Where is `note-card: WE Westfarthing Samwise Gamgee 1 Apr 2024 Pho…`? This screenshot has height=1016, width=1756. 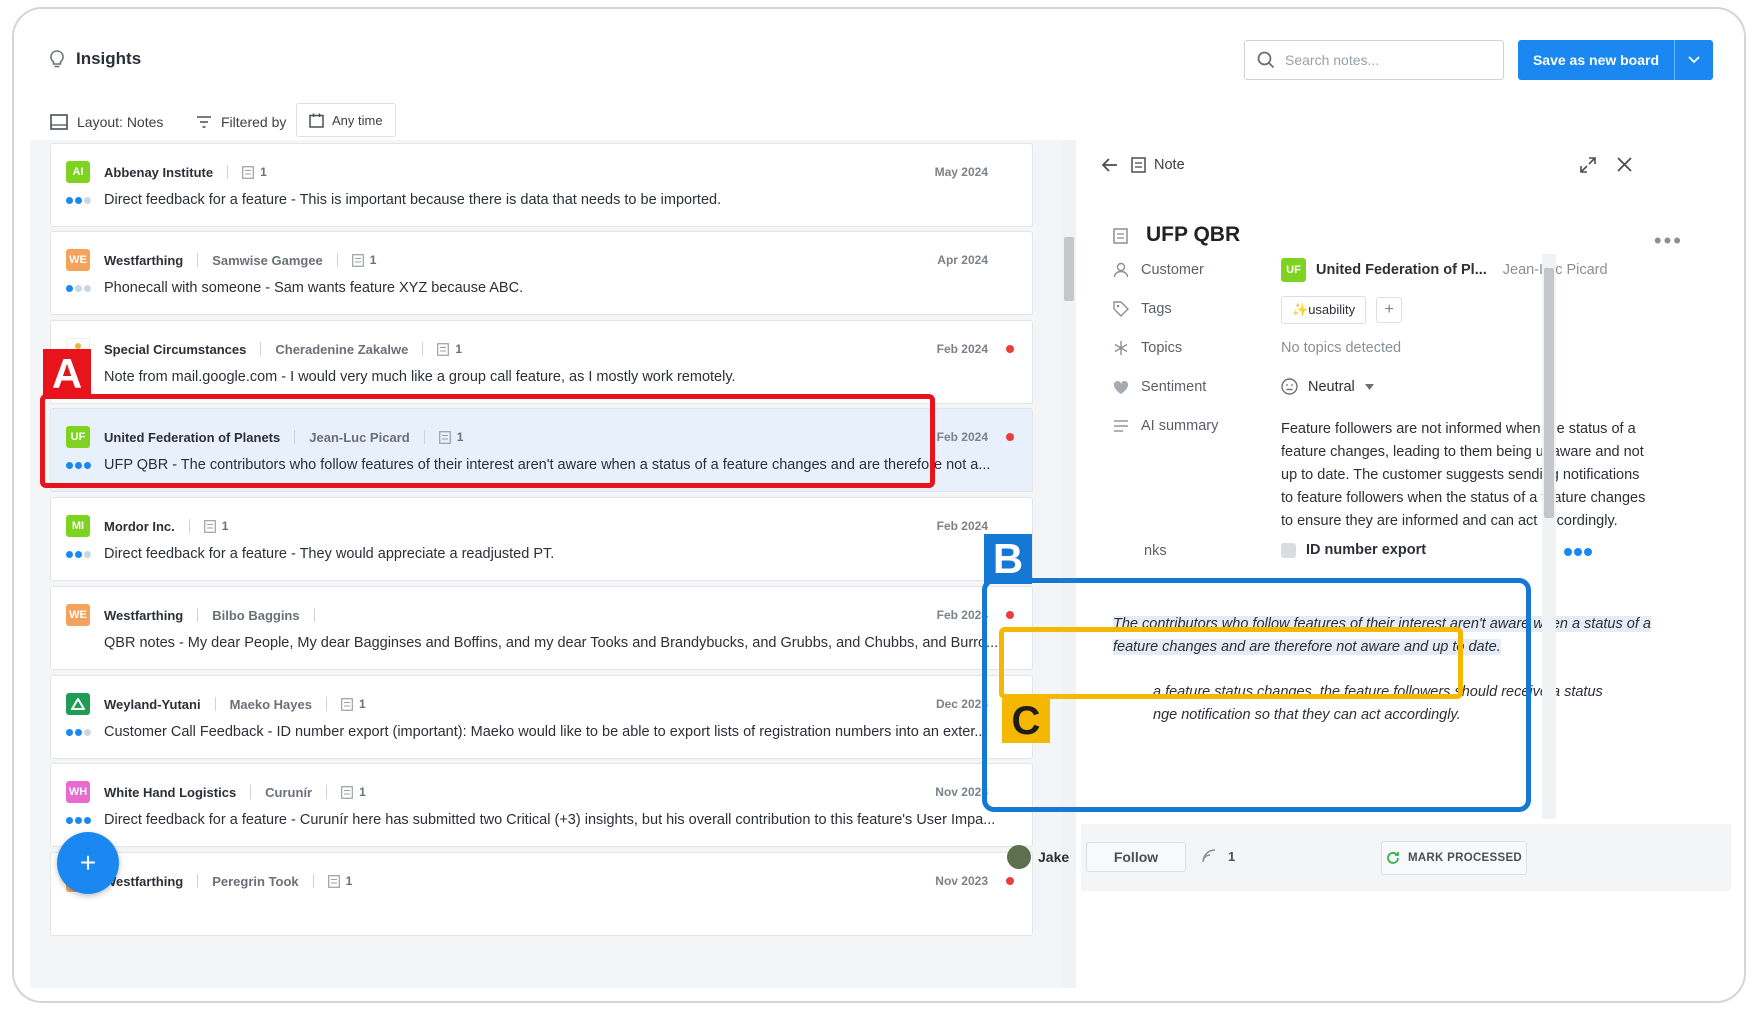
note-card: WE Westfarthing Samwise Gamgee 1 Apr 2024 Pho… is located at coordinates (541, 273).